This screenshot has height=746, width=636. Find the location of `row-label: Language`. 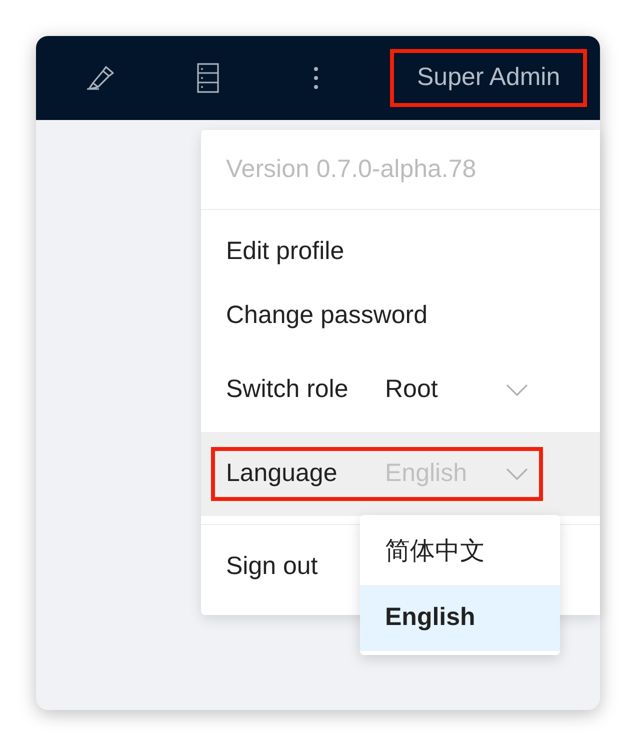

row-label: Language is located at coordinates (282, 474).